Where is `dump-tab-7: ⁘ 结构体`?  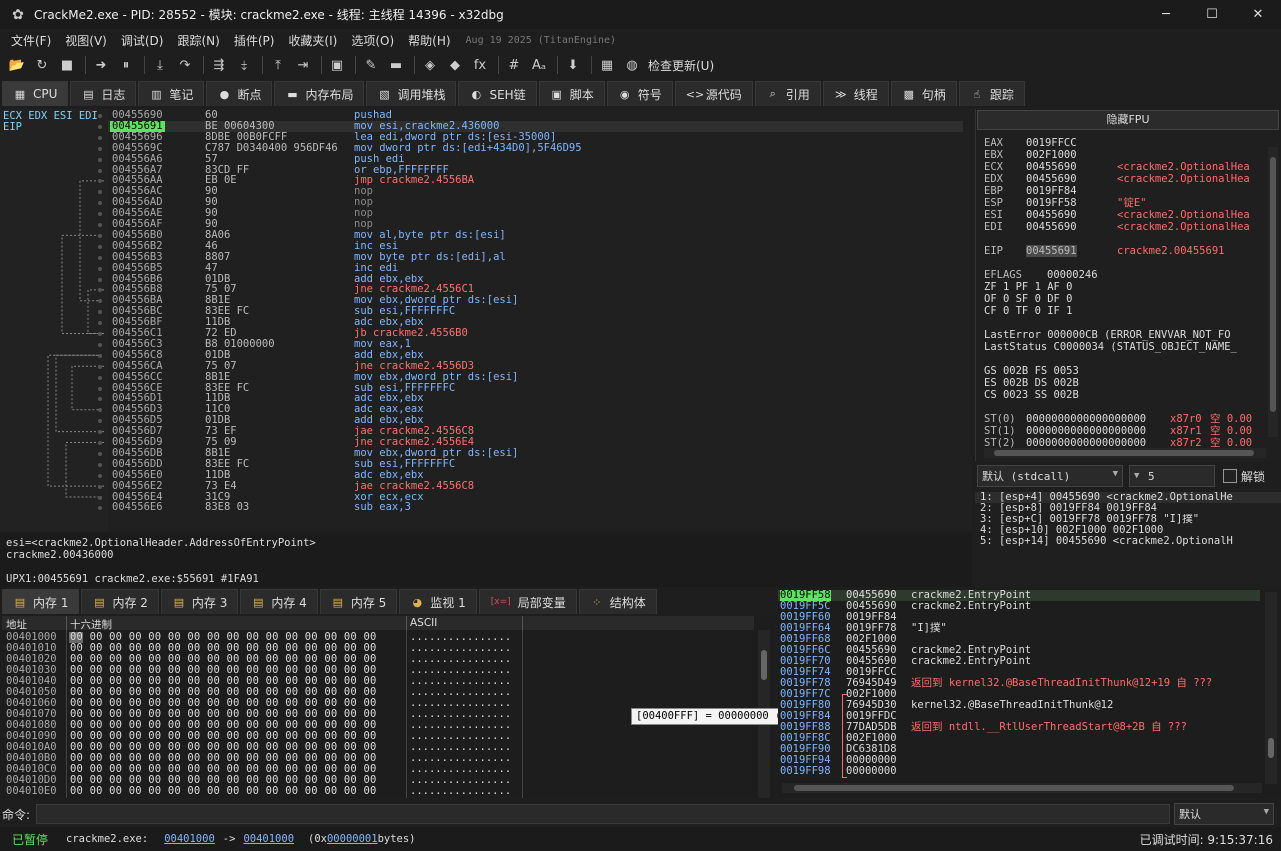 dump-tab-7: ⁘ 结构体 is located at coordinates (617, 601).